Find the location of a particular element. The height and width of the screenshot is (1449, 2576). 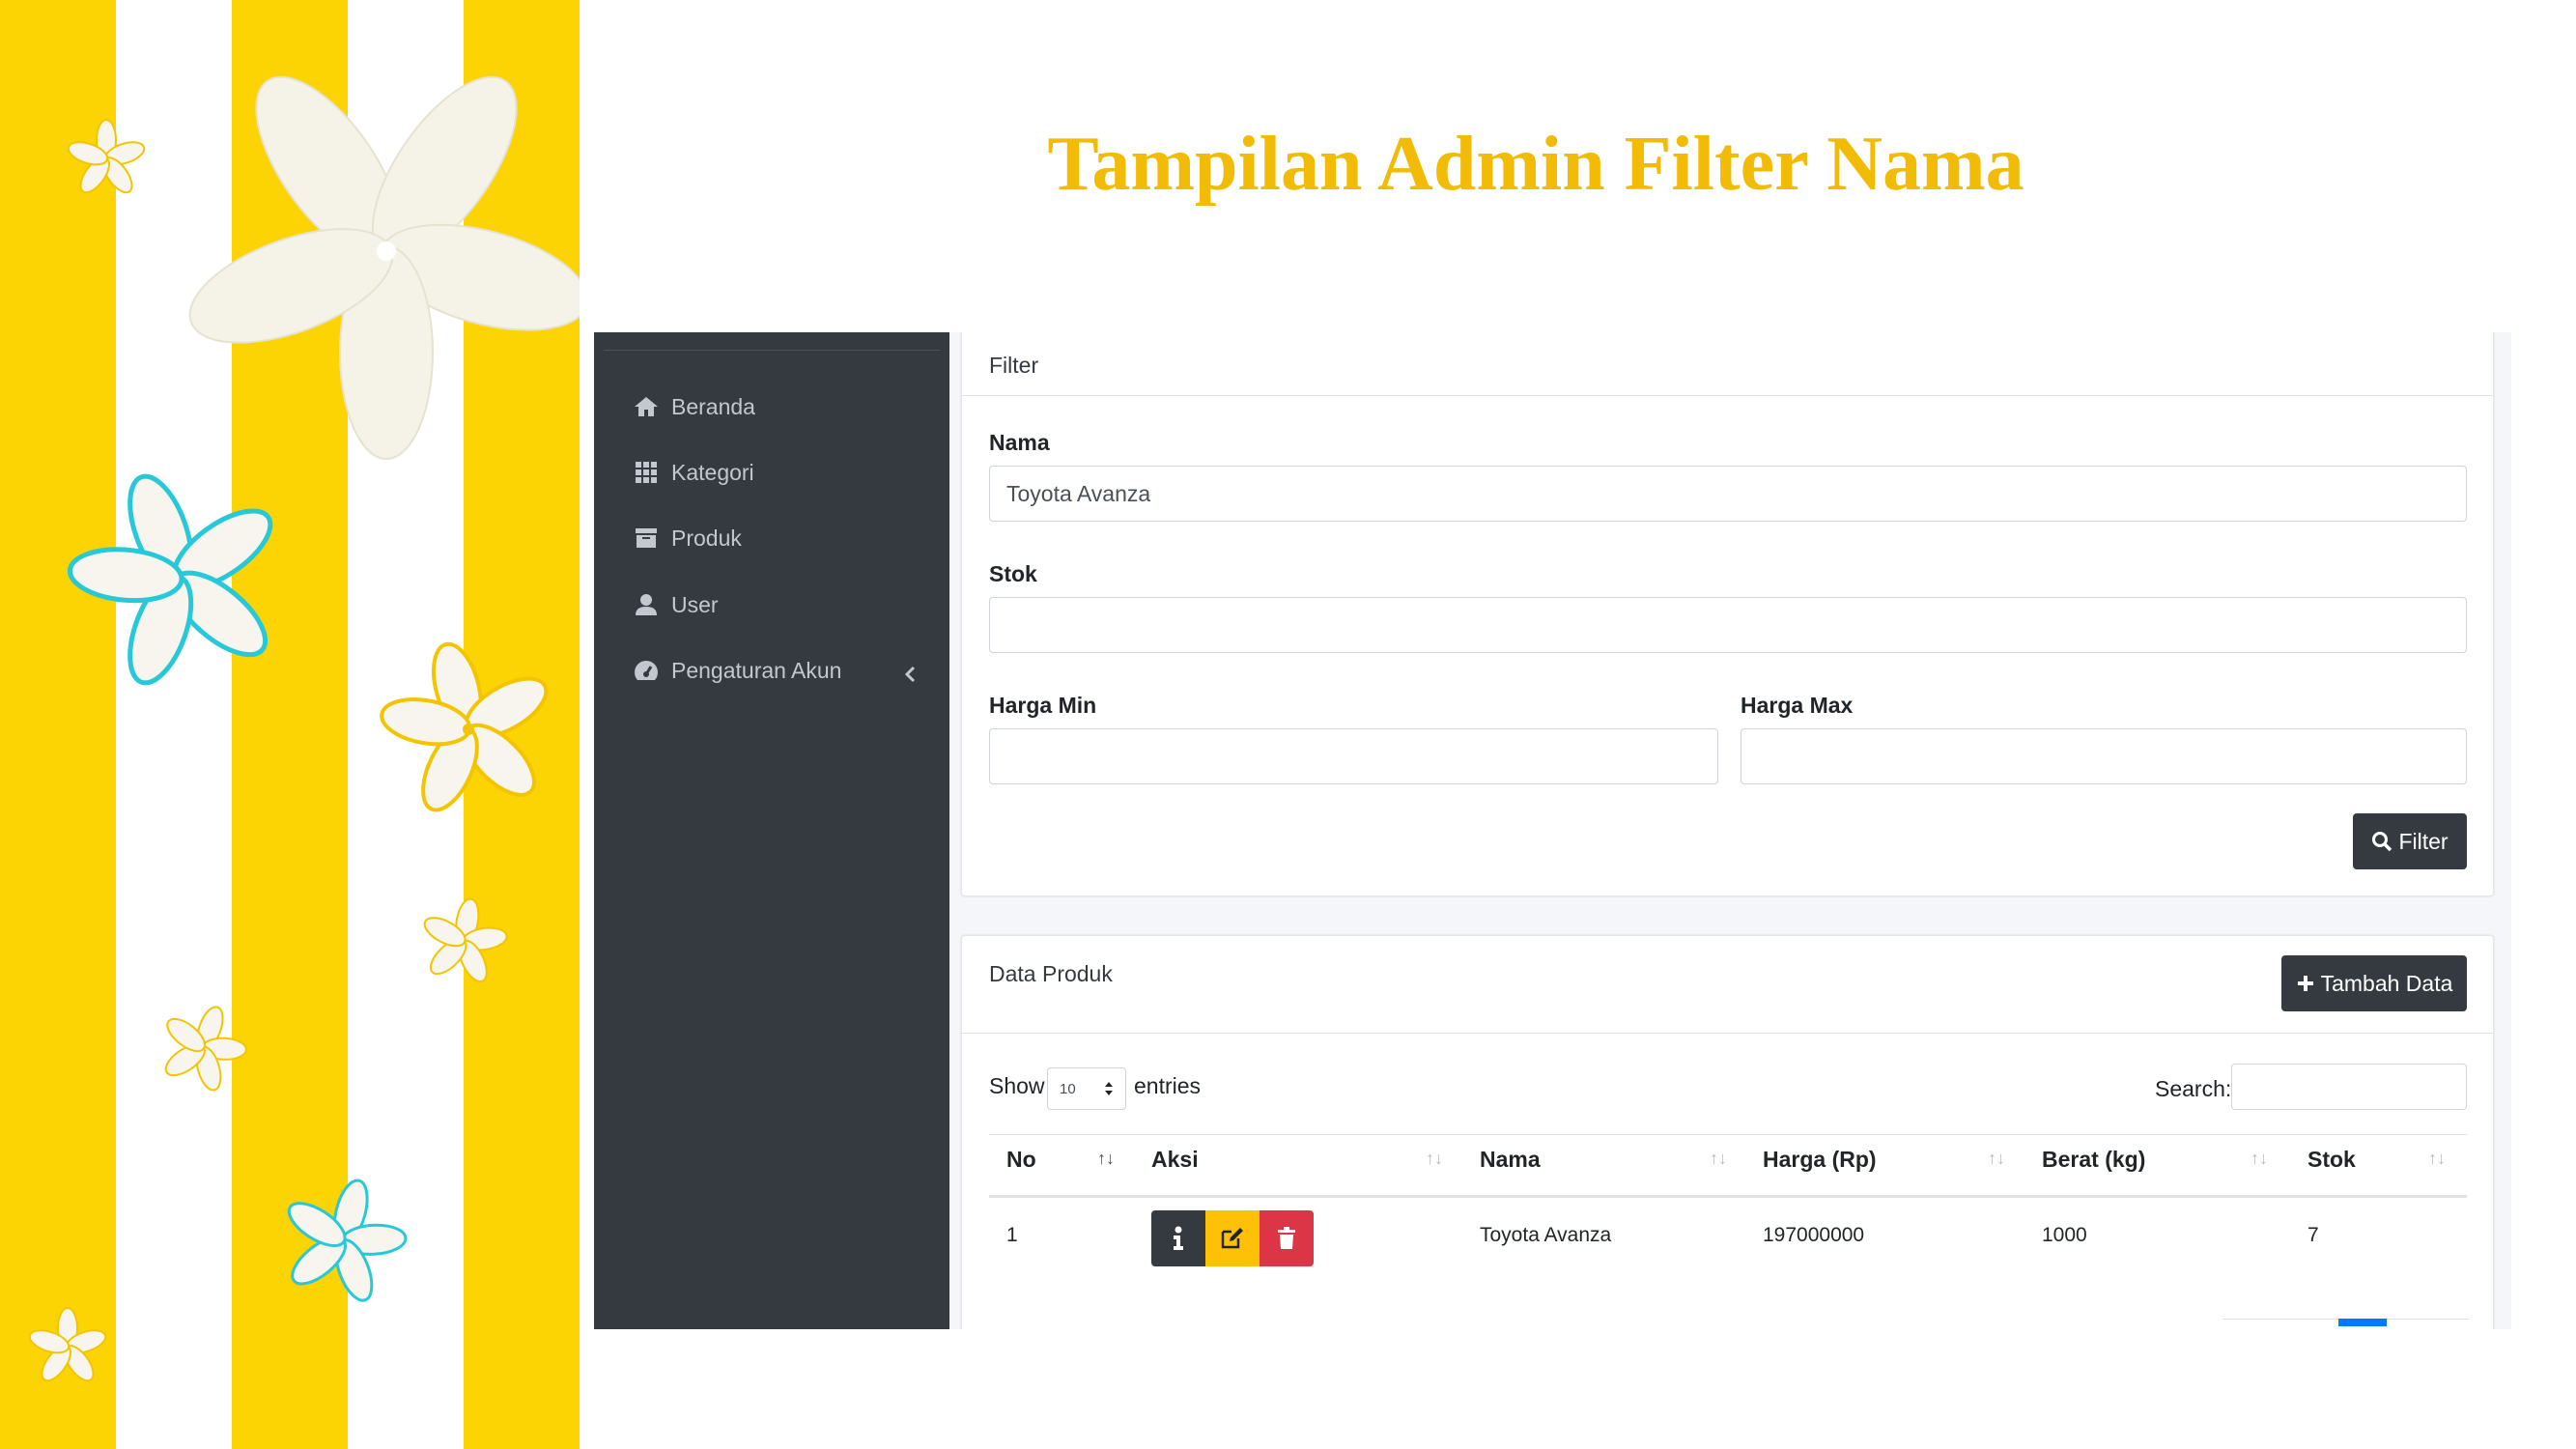

column-header-berat: Berat (kg) is located at coordinates (2093, 1160).